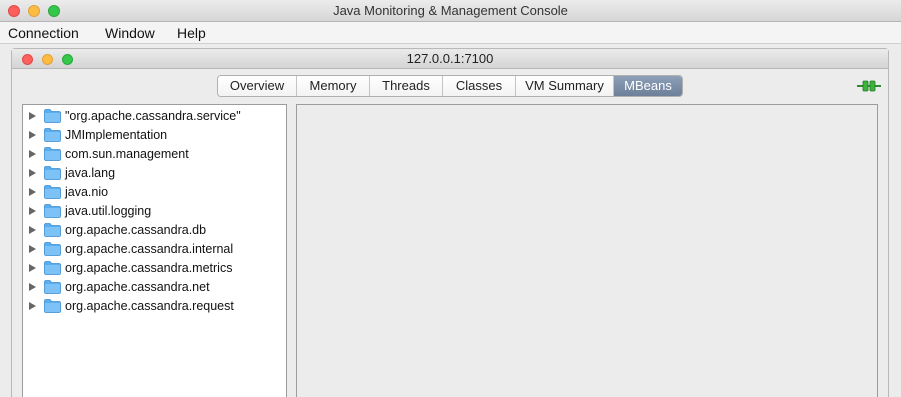  What do you see at coordinates (154, 192) in the screenshot?
I see `tree-node: java.nio` at bounding box center [154, 192].